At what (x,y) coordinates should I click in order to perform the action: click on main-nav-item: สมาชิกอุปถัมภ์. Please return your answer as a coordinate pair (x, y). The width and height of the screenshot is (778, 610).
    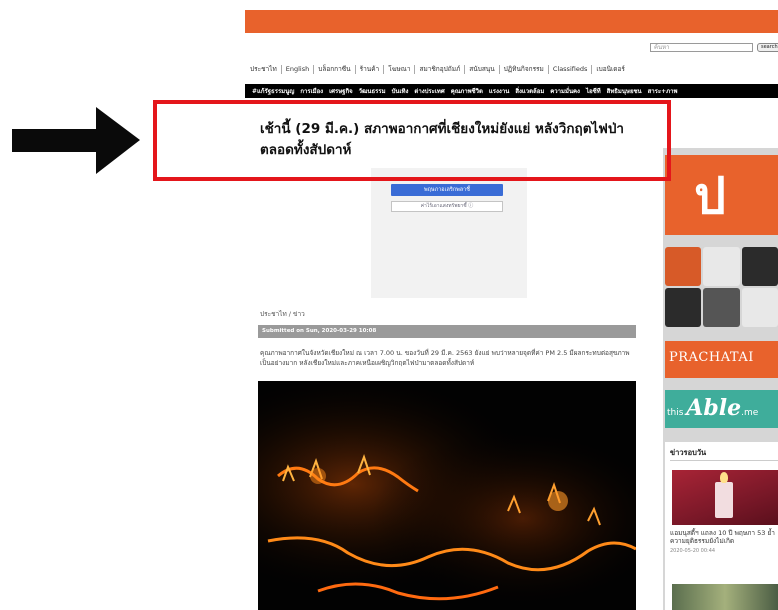
    Looking at the image, I should click on (440, 69).